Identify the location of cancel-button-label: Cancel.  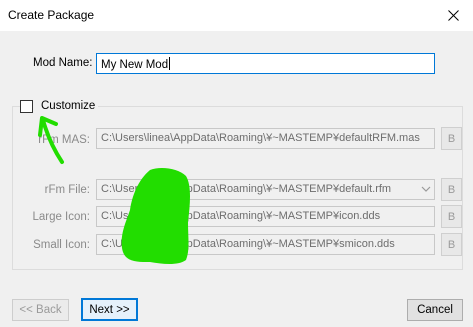
(435, 310).